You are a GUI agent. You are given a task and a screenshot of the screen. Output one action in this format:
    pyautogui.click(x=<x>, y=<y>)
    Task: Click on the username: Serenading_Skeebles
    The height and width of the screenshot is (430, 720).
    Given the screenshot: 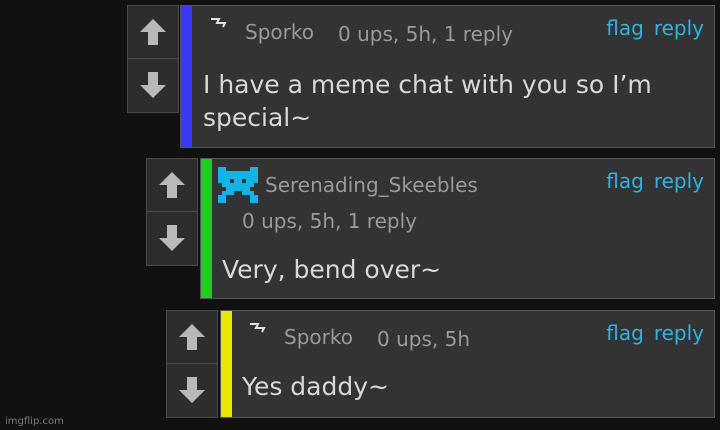 What is the action you would take?
    pyautogui.click(x=371, y=185)
    